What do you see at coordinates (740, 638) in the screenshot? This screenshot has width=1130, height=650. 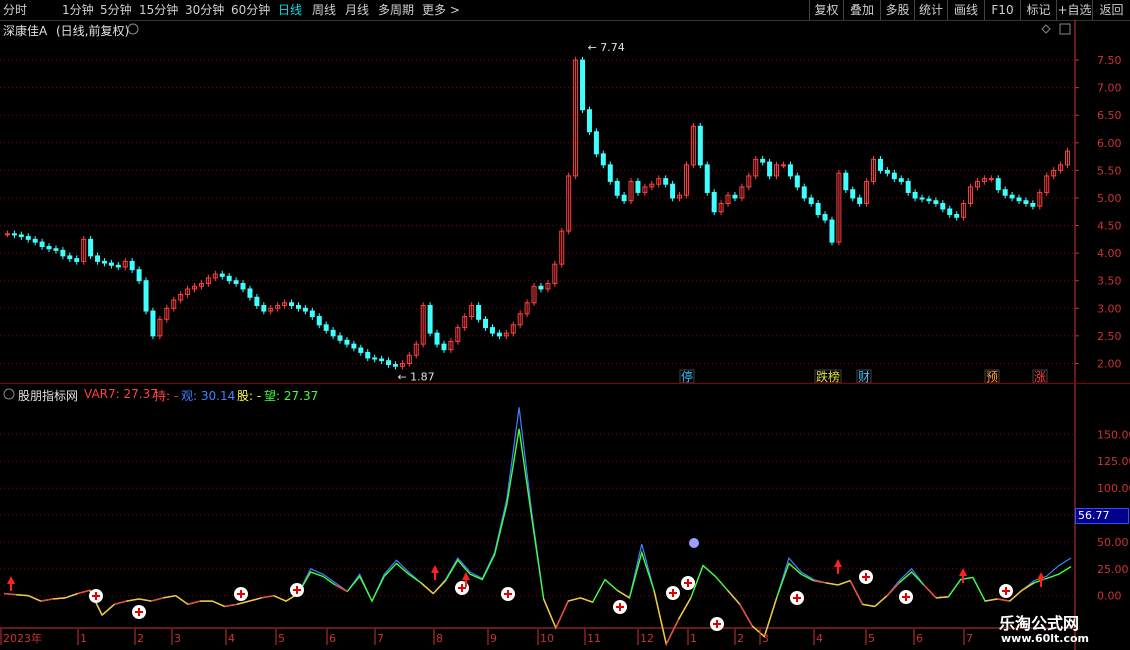 I see `time-tick-label: 2` at bounding box center [740, 638].